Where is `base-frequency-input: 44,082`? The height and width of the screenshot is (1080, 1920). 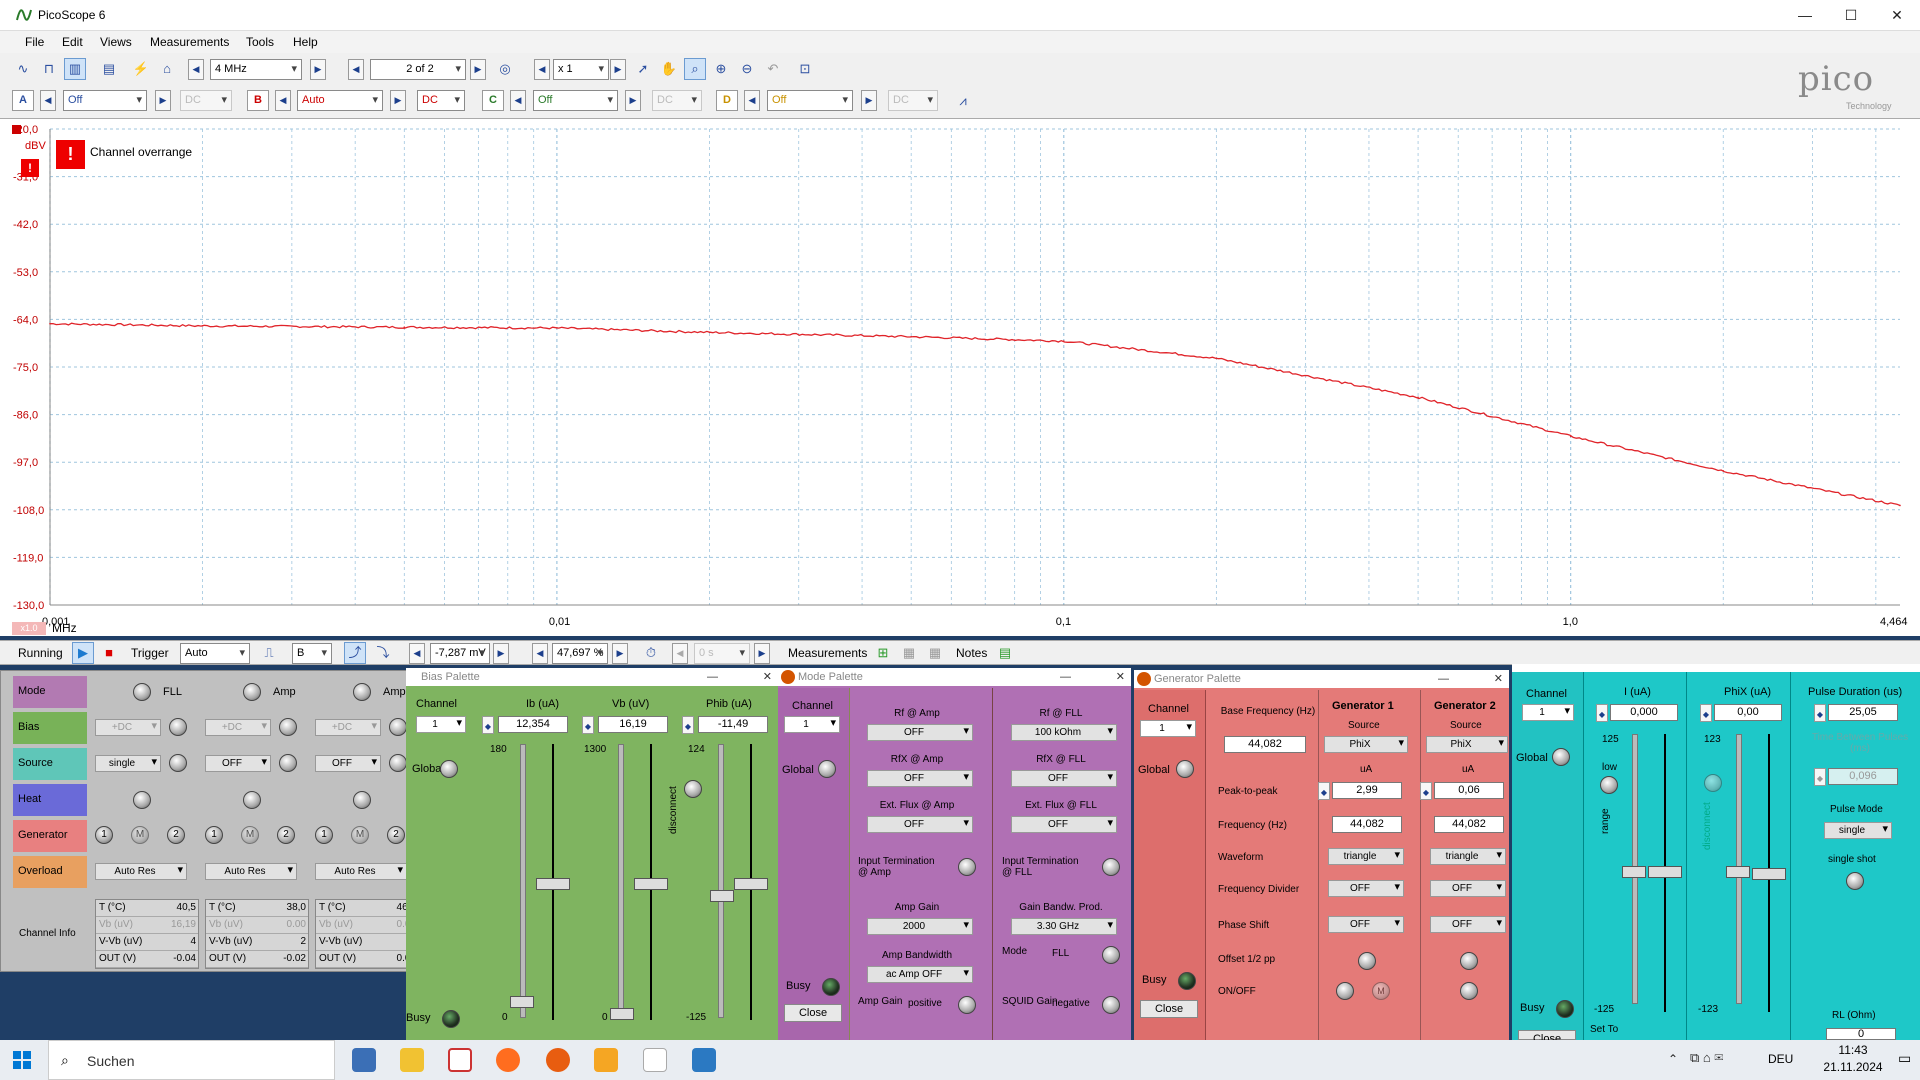 base-frequency-input: 44,082 is located at coordinates (1265, 744).